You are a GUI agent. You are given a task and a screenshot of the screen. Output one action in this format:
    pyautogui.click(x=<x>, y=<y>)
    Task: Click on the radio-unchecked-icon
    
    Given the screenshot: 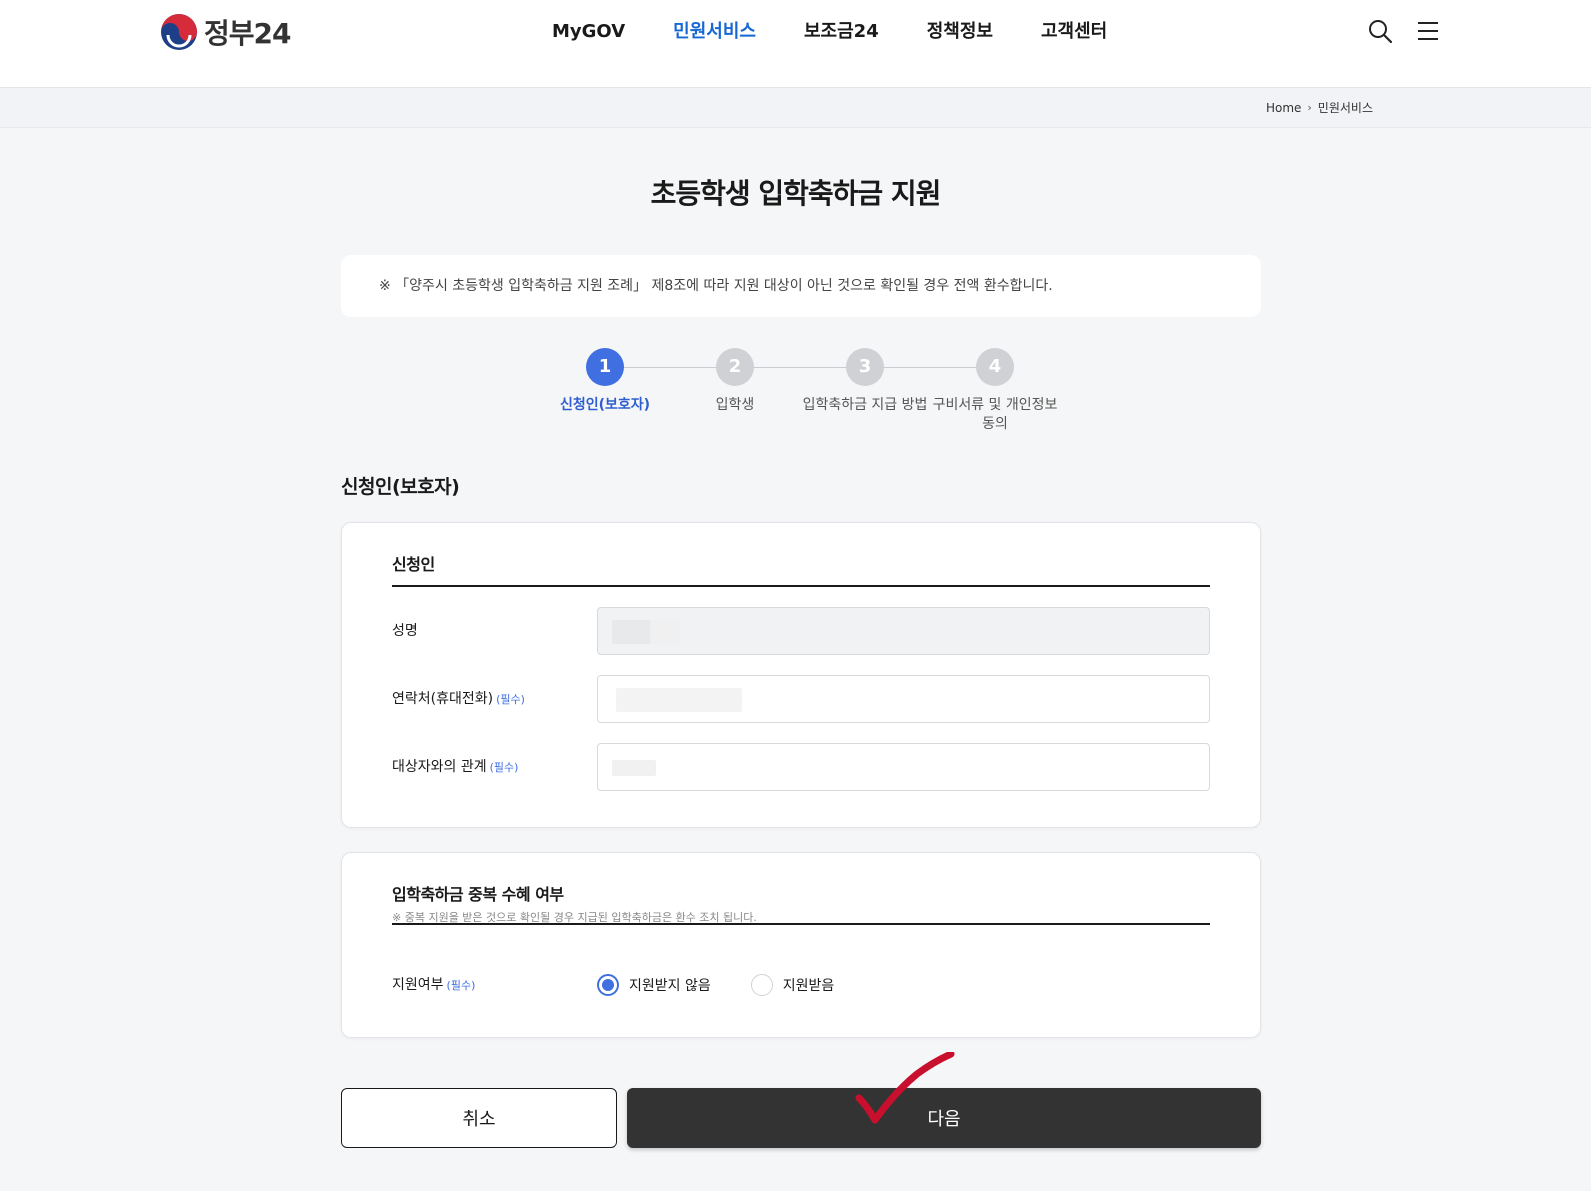 What is the action you would take?
    pyautogui.click(x=761, y=985)
    